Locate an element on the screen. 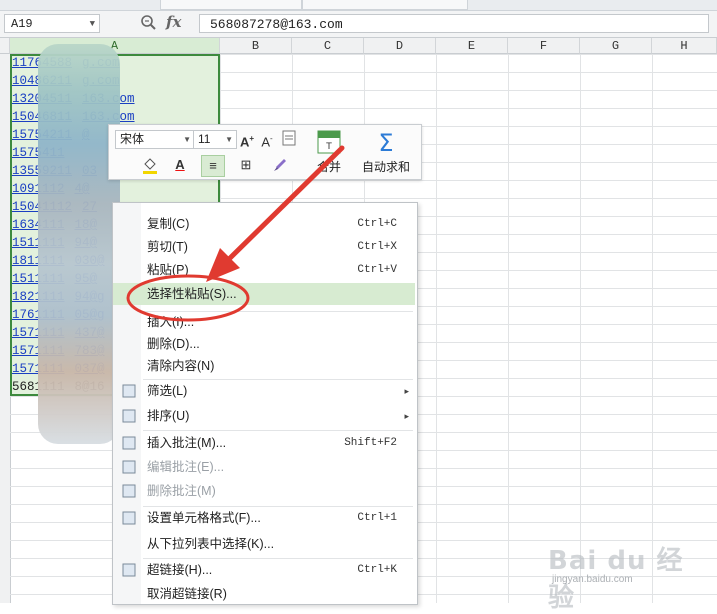 Image resolution: width=717 pixels, height=614 pixels. merge-label: 合并 is located at coordinates (328, 167).